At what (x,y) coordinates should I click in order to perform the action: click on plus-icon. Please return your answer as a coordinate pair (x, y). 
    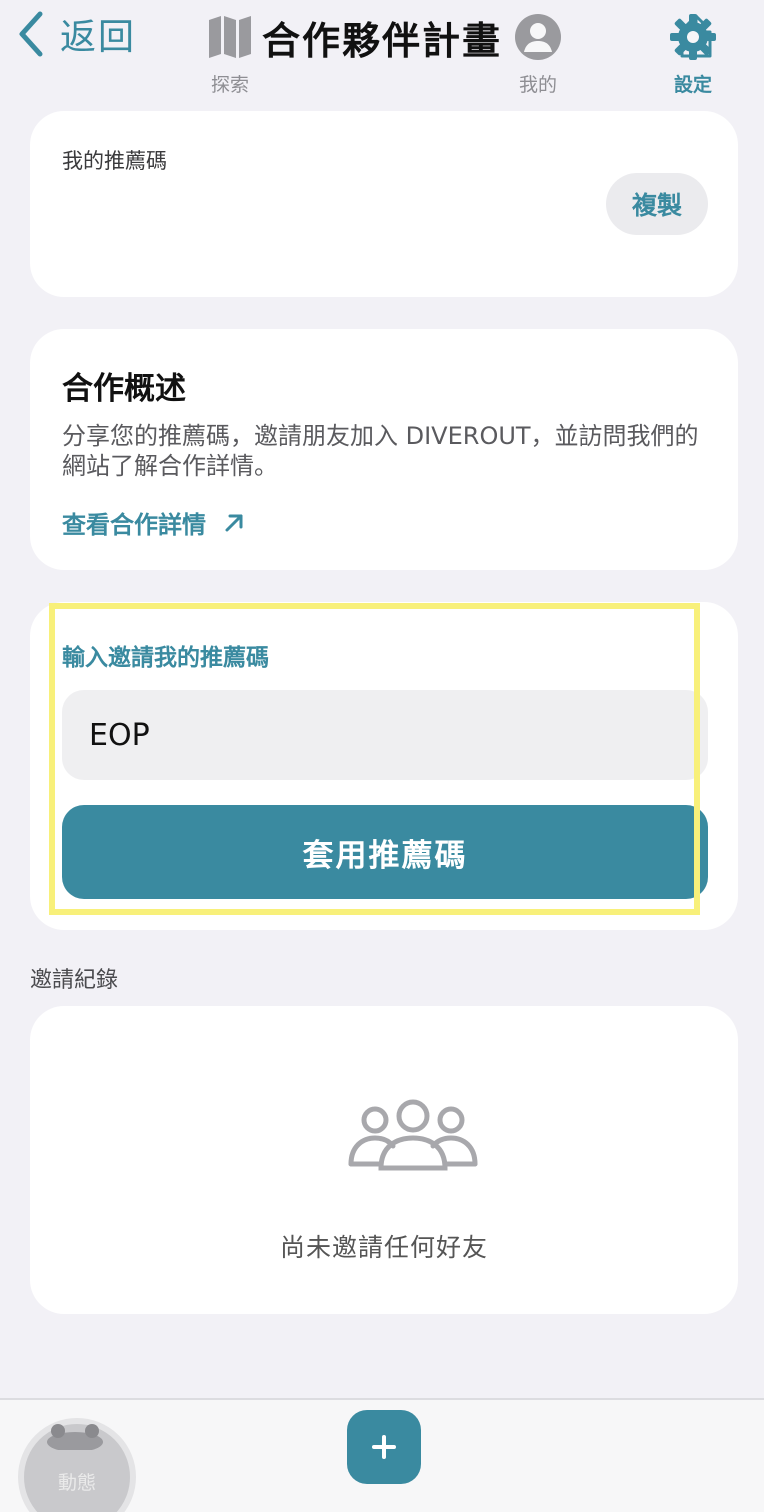
    Looking at the image, I should click on (384, 1447).